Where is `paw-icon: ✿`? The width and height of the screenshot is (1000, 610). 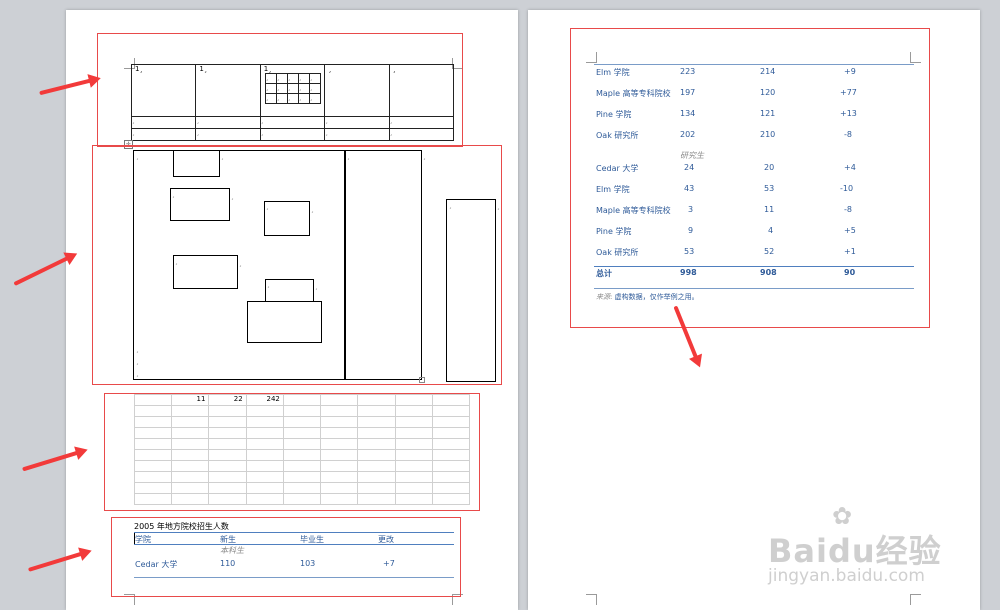 paw-icon: ✿ is located at coordinates (842, 516).